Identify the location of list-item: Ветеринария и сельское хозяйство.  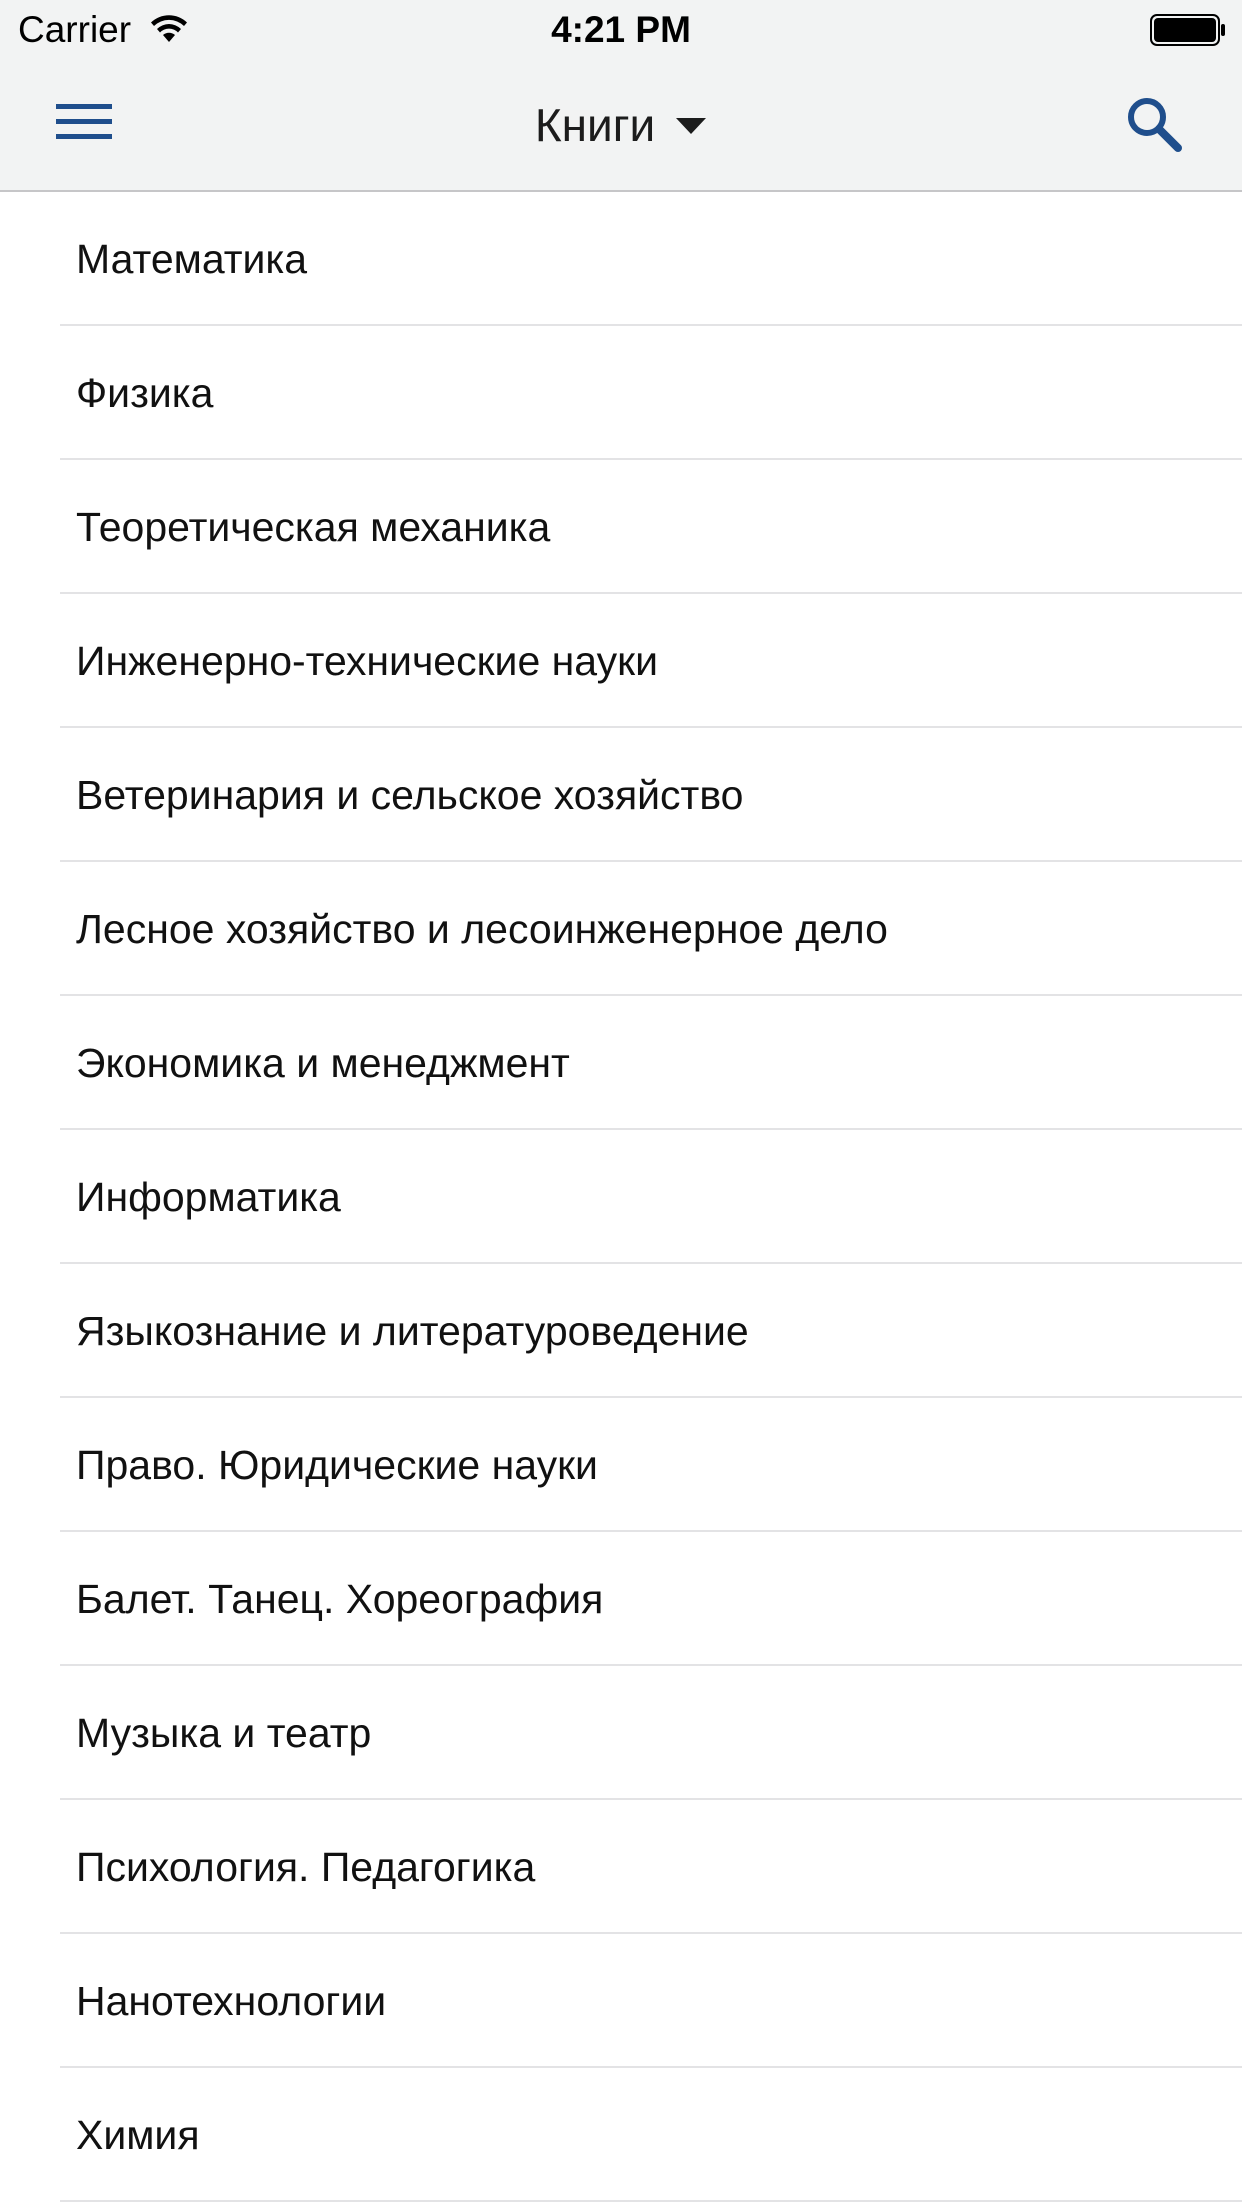
(621, 795).